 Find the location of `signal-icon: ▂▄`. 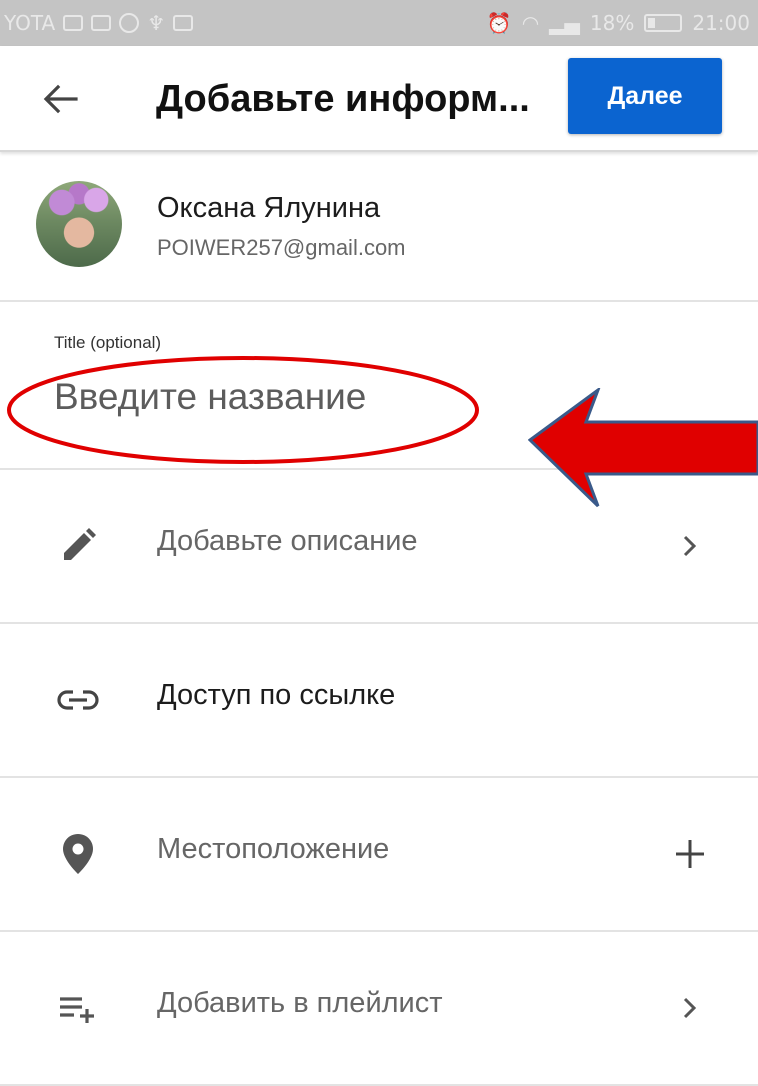

signal-icon: ▂▄ is located at coordinates (564, 23).